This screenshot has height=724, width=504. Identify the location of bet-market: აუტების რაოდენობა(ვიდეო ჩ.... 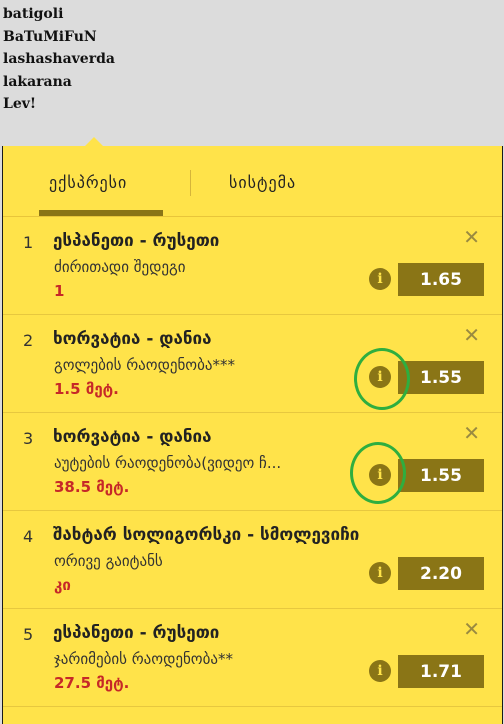
(168, 463).